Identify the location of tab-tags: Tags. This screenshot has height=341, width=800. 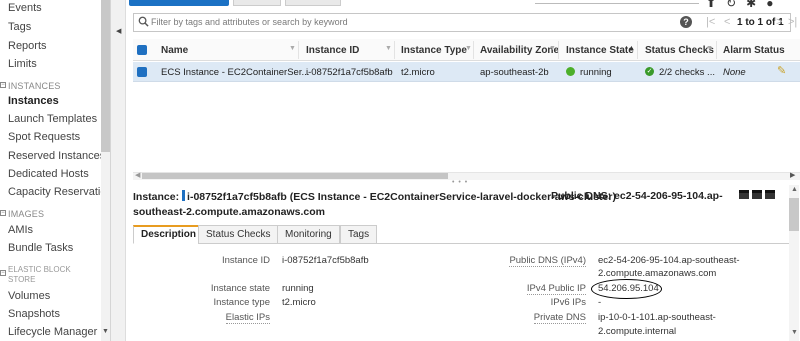
(359, 234).